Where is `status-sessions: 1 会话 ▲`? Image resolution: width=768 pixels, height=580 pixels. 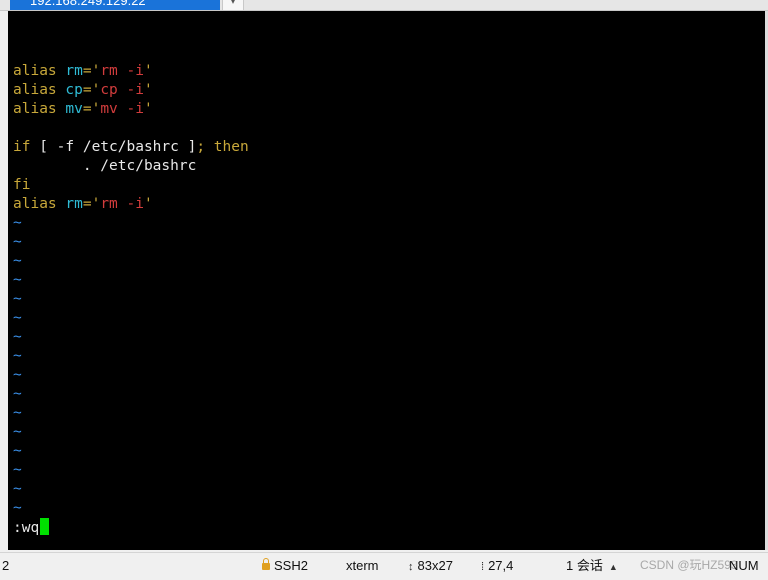 status-sessions: 1 会话 ▲ is located at coordinates (592, 566).